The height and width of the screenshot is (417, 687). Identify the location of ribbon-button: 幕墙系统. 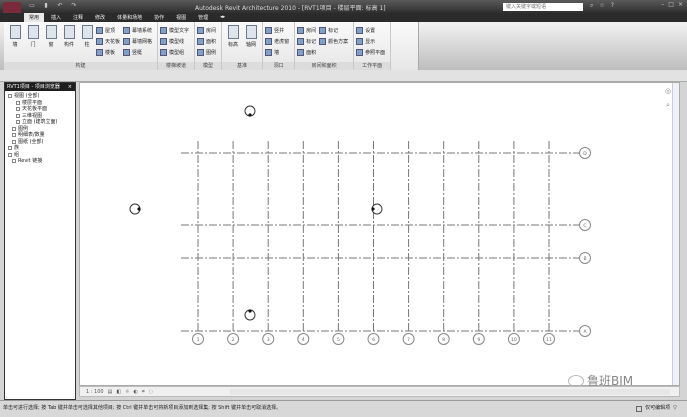
(137, 30).